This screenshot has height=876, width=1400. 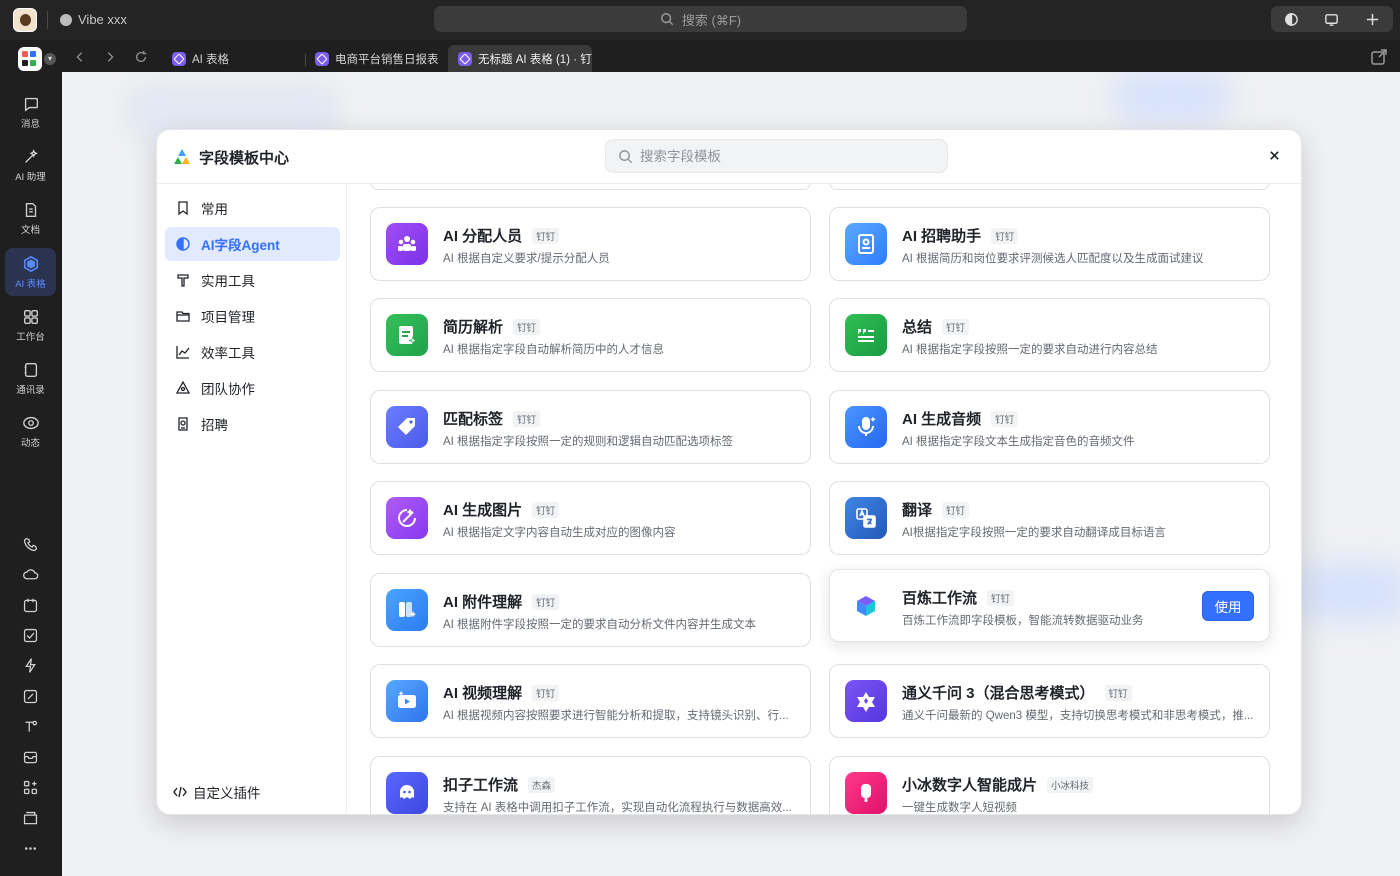 What do you see at coordinates (228, 353) in the screenshot?
I see `category-label: 效率工具` at bounding box center [228, 353].